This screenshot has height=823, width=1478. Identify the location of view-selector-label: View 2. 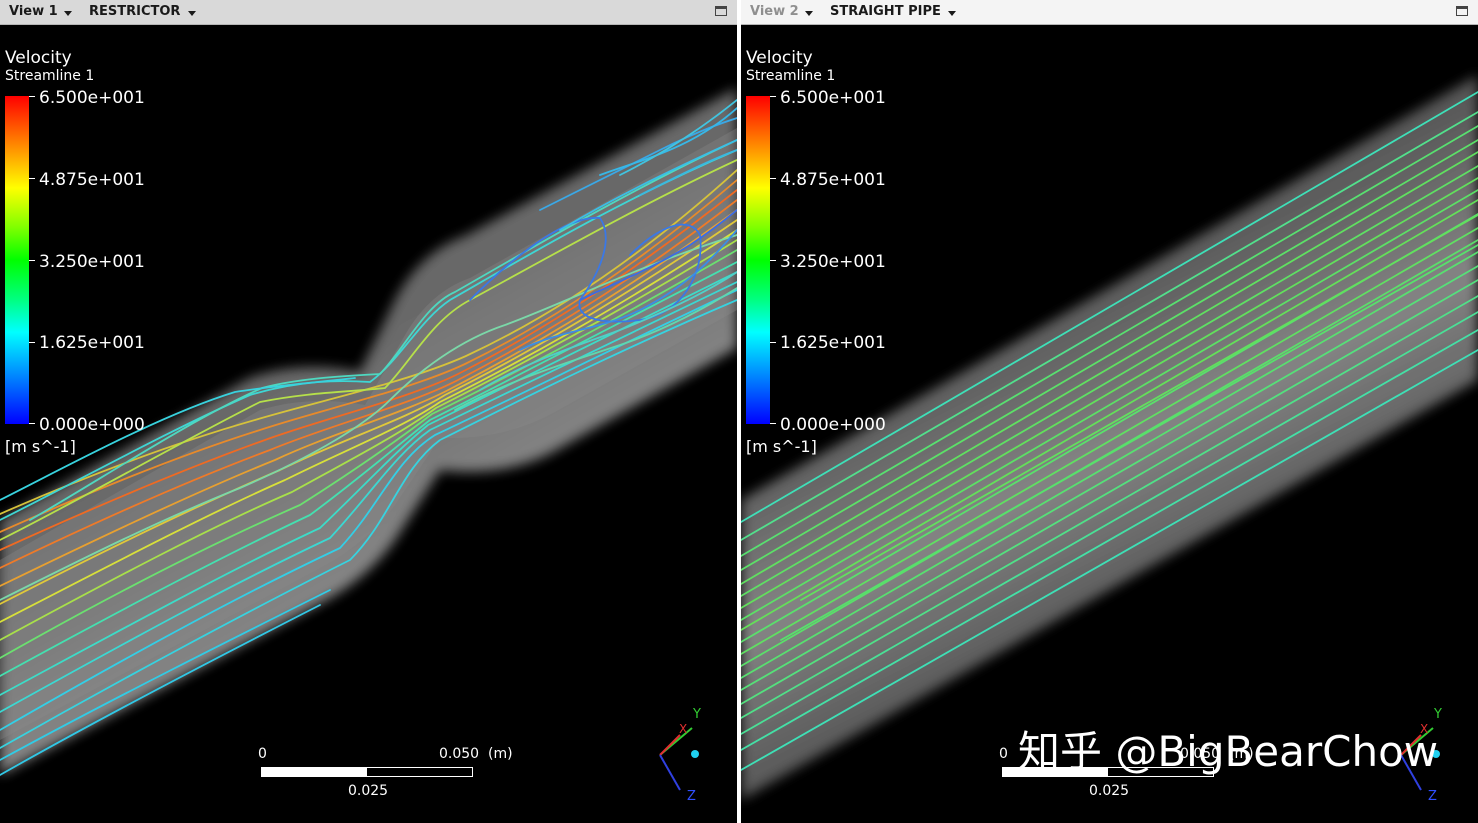
(774, 12).